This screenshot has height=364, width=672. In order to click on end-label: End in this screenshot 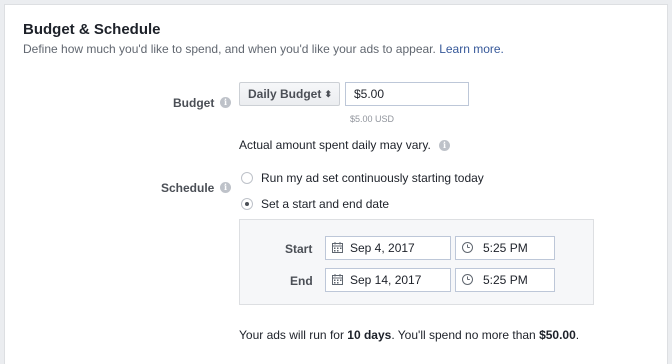, I will do `click(301, 281)`.